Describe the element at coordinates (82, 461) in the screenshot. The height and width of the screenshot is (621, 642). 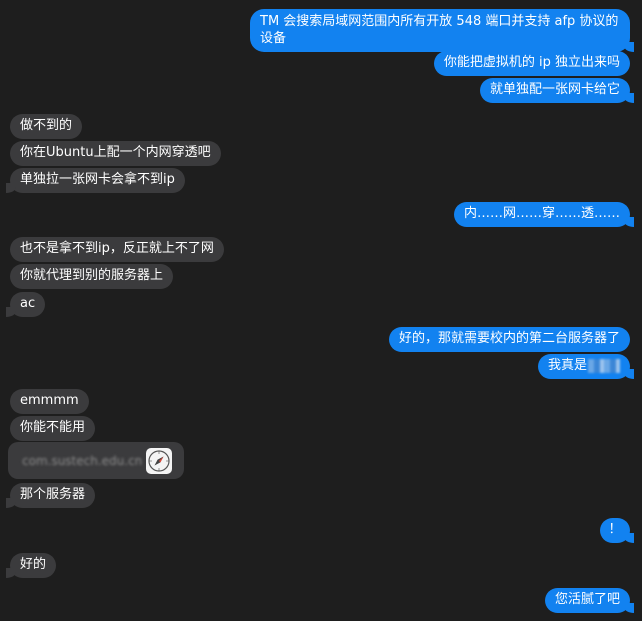
I see `link-url: com.sustech.edu.cn` at that location.